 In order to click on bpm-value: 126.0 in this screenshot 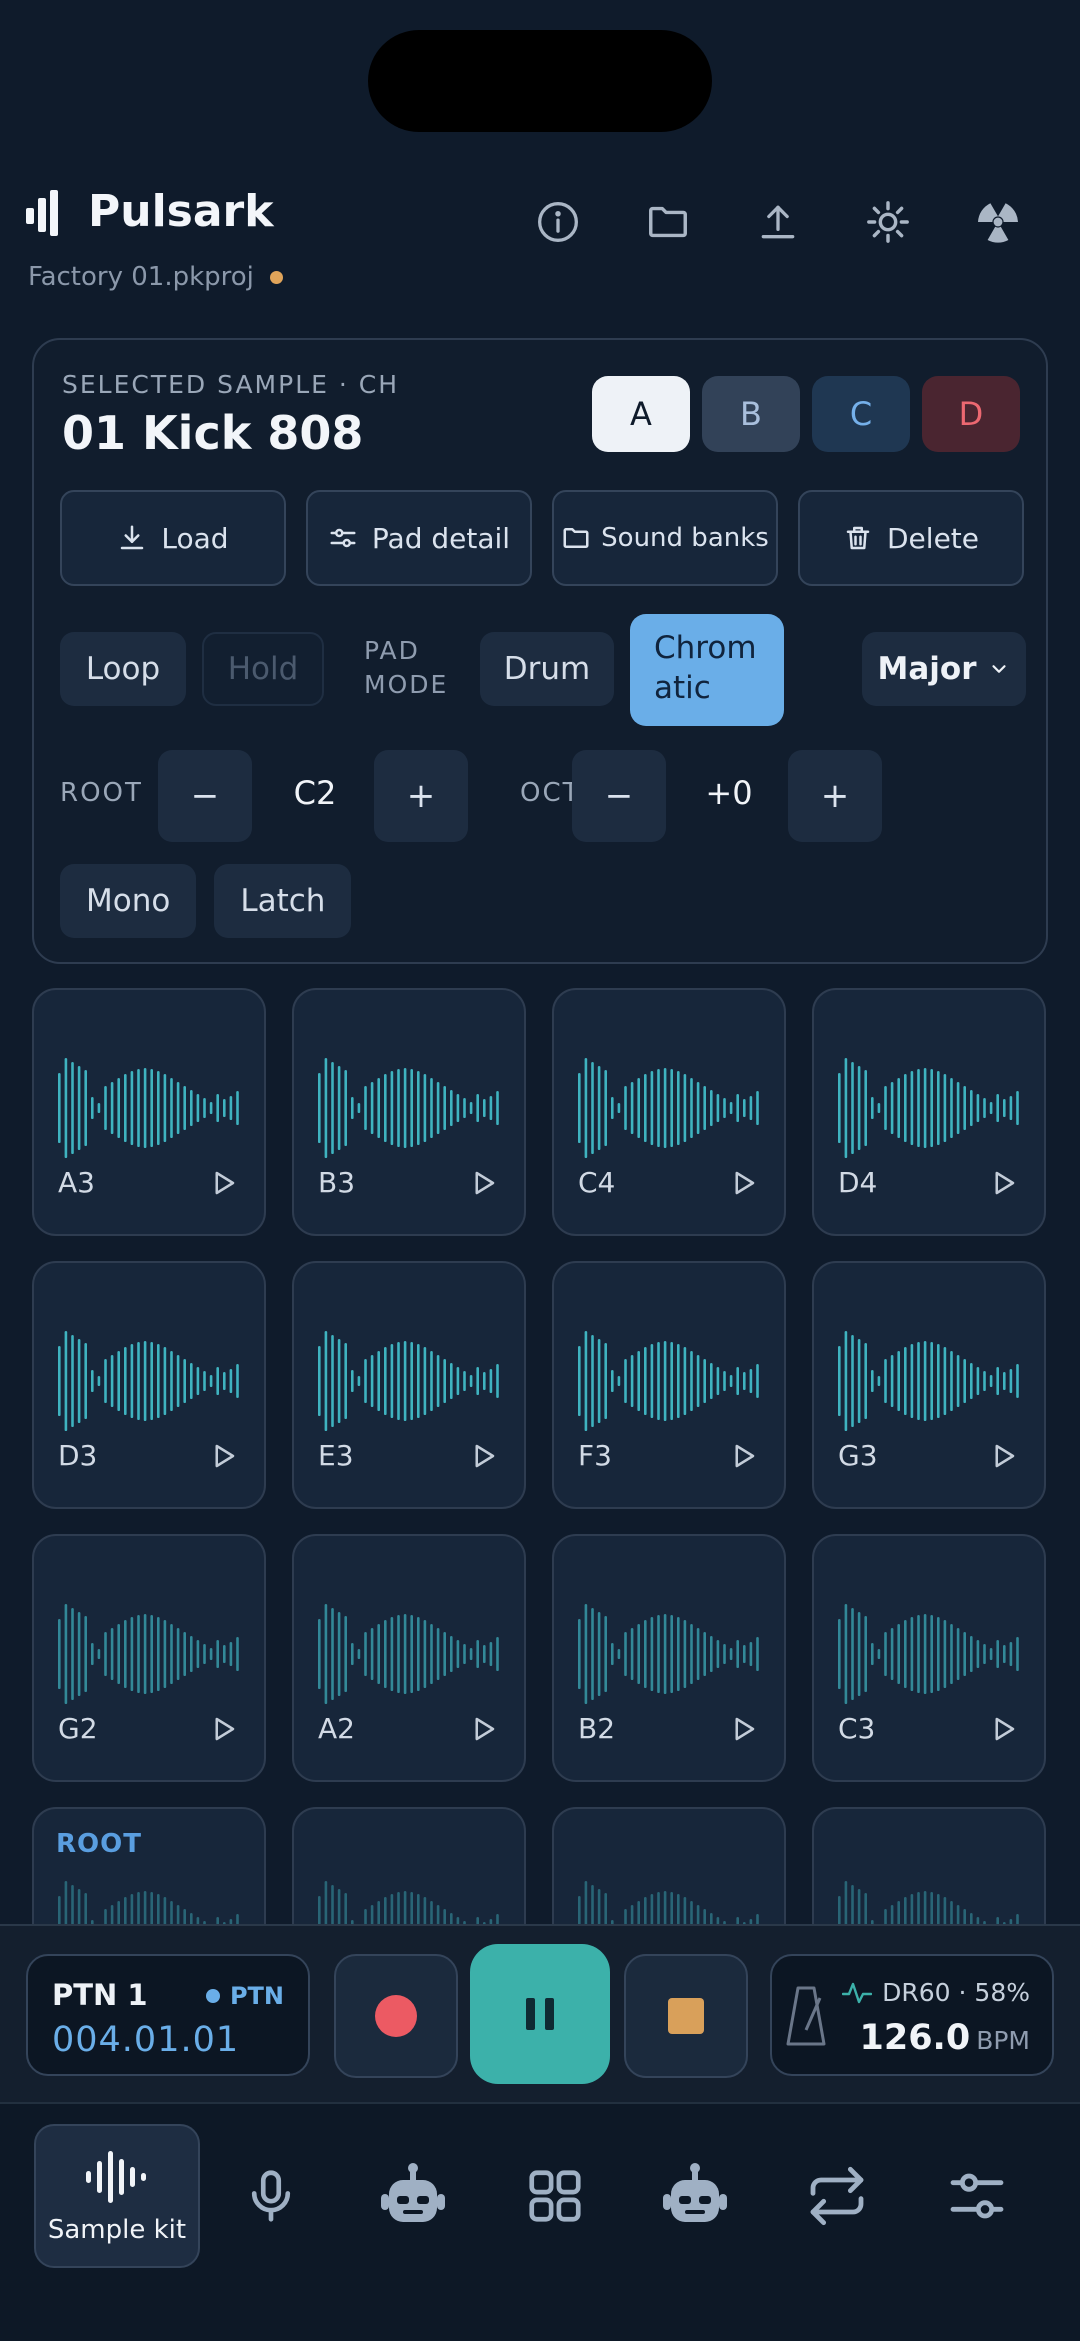, I will do `click(915, 2038)`.